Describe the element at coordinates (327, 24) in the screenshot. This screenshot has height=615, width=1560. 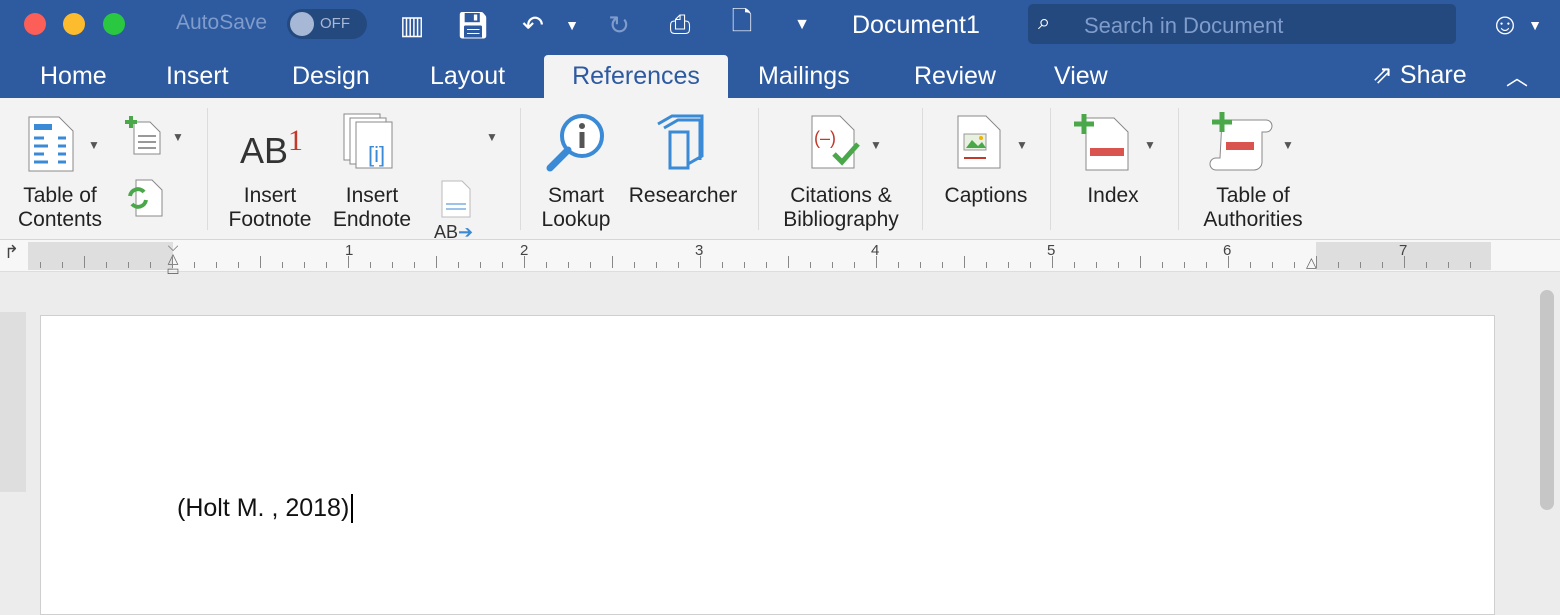
I see `autosave-toggle: OFF` at that location.